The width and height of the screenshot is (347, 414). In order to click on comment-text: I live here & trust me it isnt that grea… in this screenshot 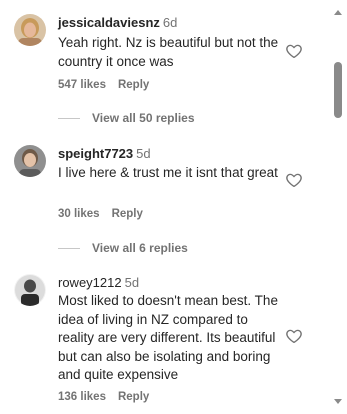, I will do `click(168, 172)`.